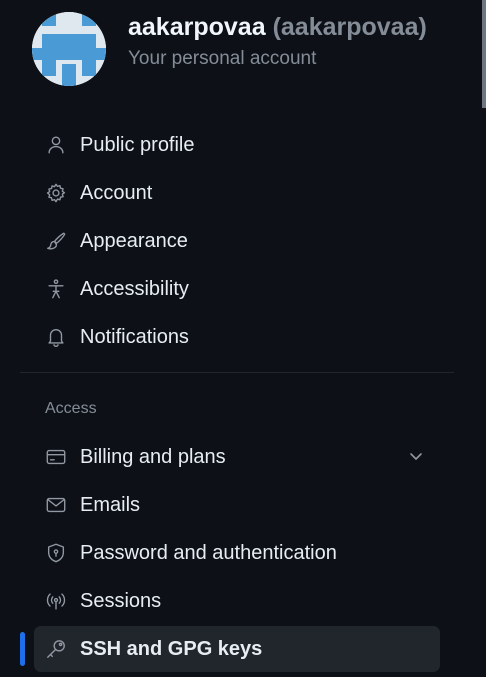 This screenshot has height=677, width=486. What do you see at coordinates (237, 337) in the screenshot?
I see `nav-item-notifications: Notifications` at bounding box center [237, 337].